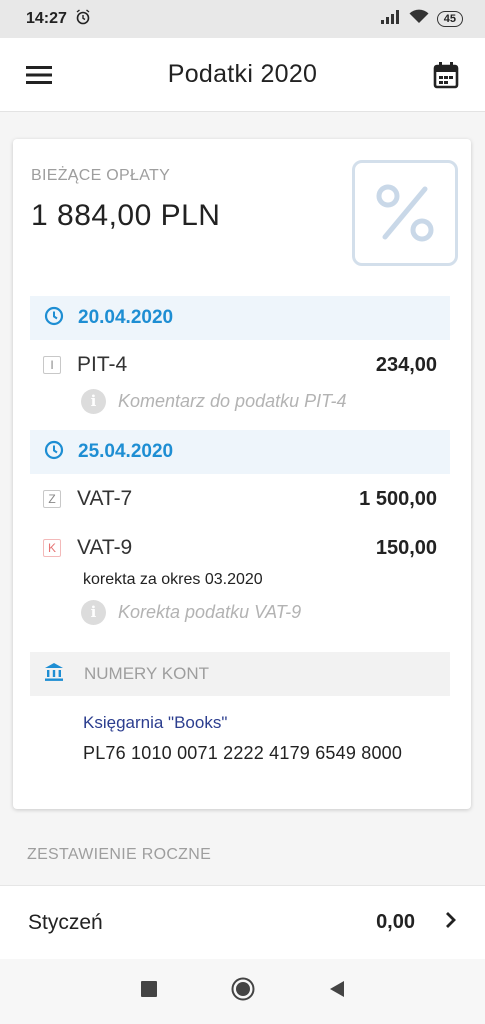 This screenshot has width=485, height=1024. What do you see at coordinates (83, 19) in the screenshot?
I see `alarm-icon` at bounding box center [83, 19].